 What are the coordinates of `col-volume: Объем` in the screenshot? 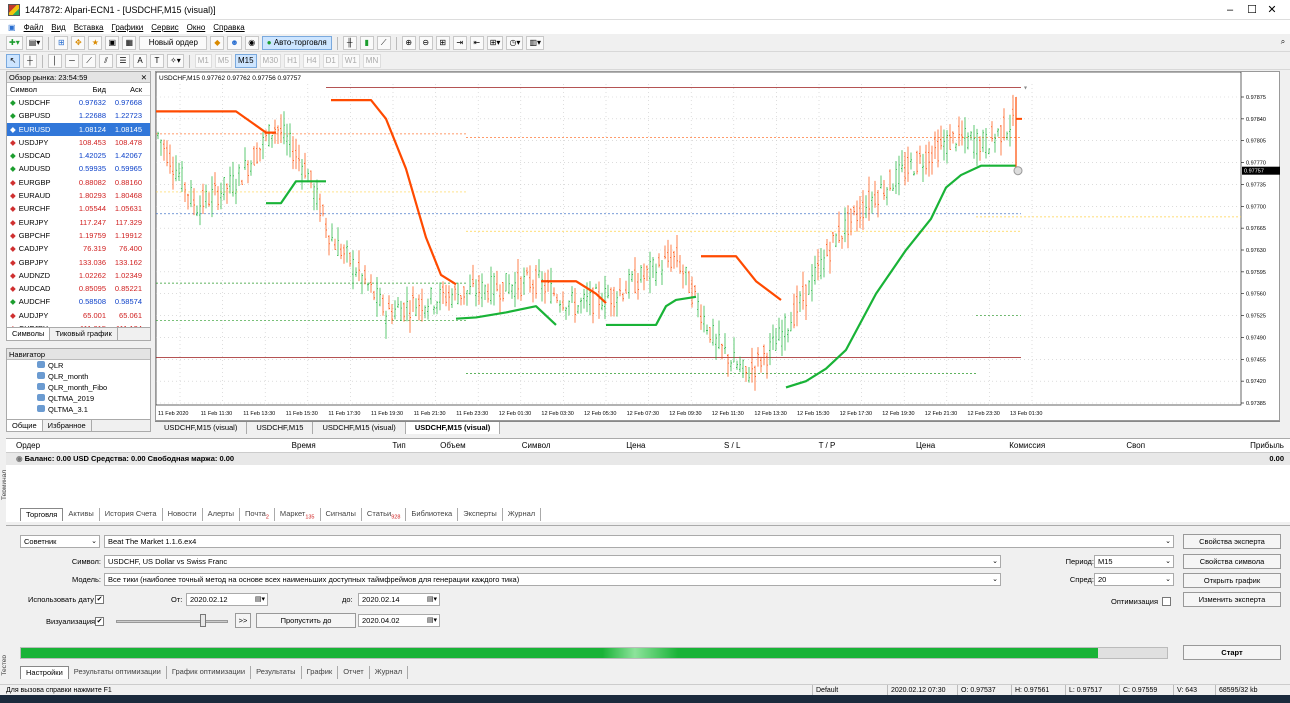 It's located at (436, 445).